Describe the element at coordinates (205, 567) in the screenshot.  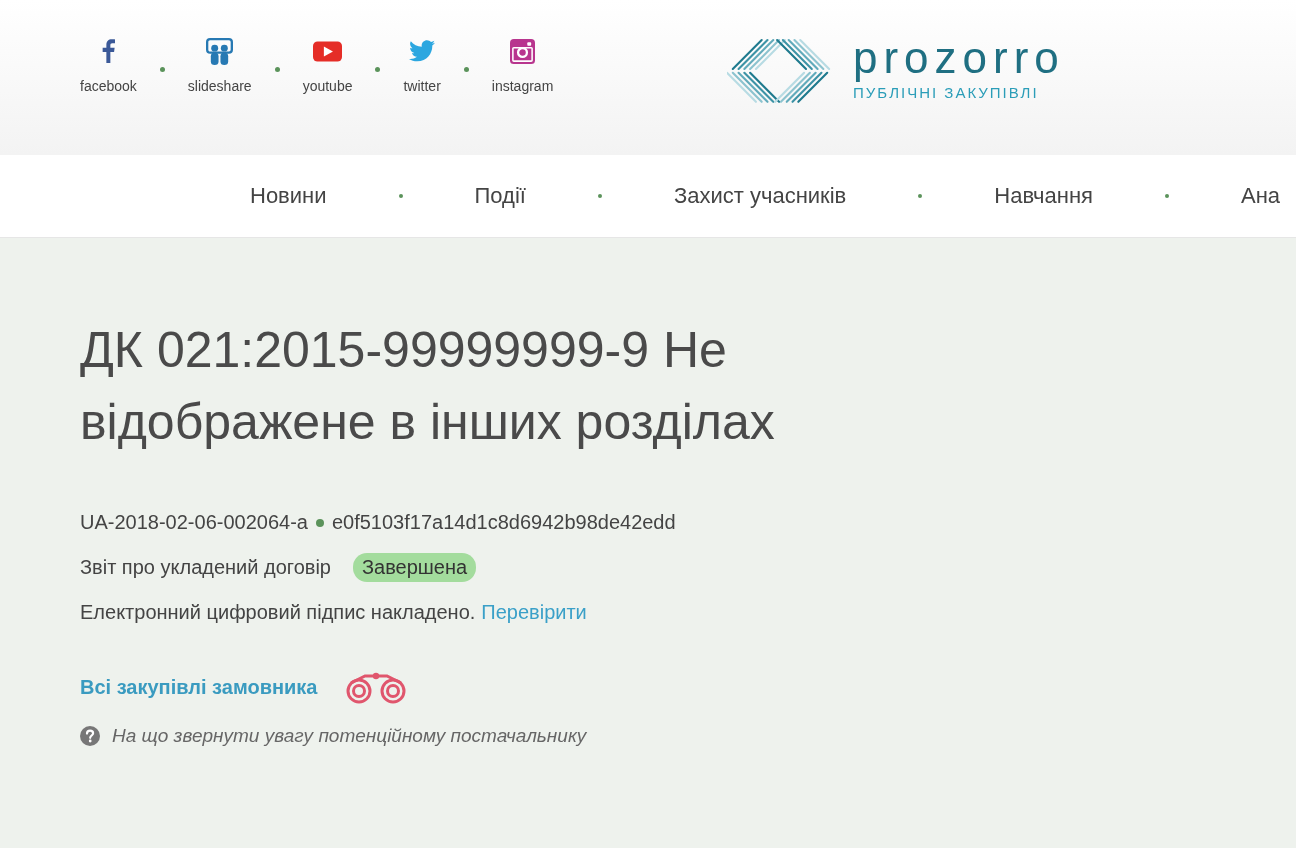
I see `procedure-type: Звіт про укладений договір` at that location.